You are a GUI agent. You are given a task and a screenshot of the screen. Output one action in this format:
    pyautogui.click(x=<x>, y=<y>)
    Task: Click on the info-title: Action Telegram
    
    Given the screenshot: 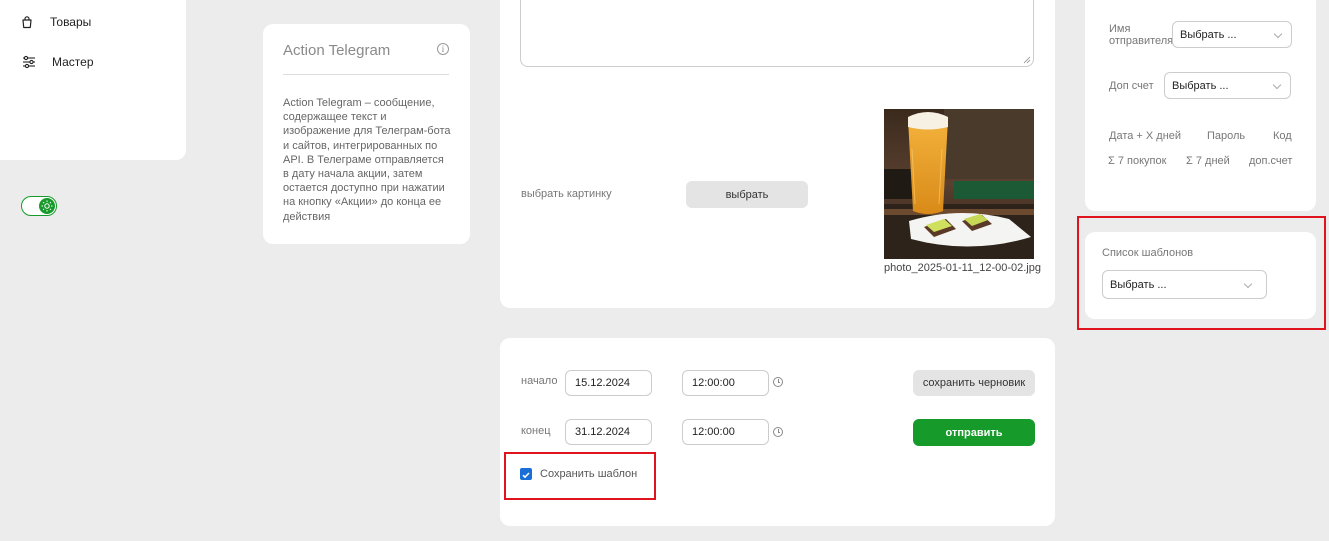 What is the action you would take?
    pyautogui.click(x=337, y=50)
    